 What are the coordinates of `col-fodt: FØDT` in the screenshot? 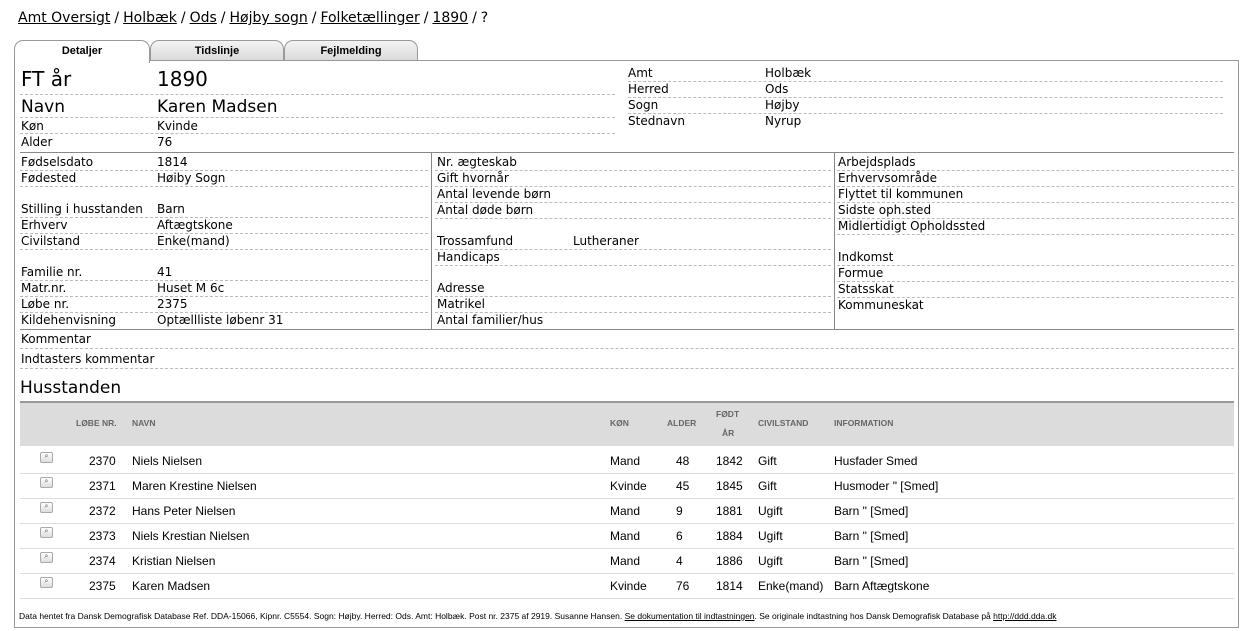 It's located at (728, 414).